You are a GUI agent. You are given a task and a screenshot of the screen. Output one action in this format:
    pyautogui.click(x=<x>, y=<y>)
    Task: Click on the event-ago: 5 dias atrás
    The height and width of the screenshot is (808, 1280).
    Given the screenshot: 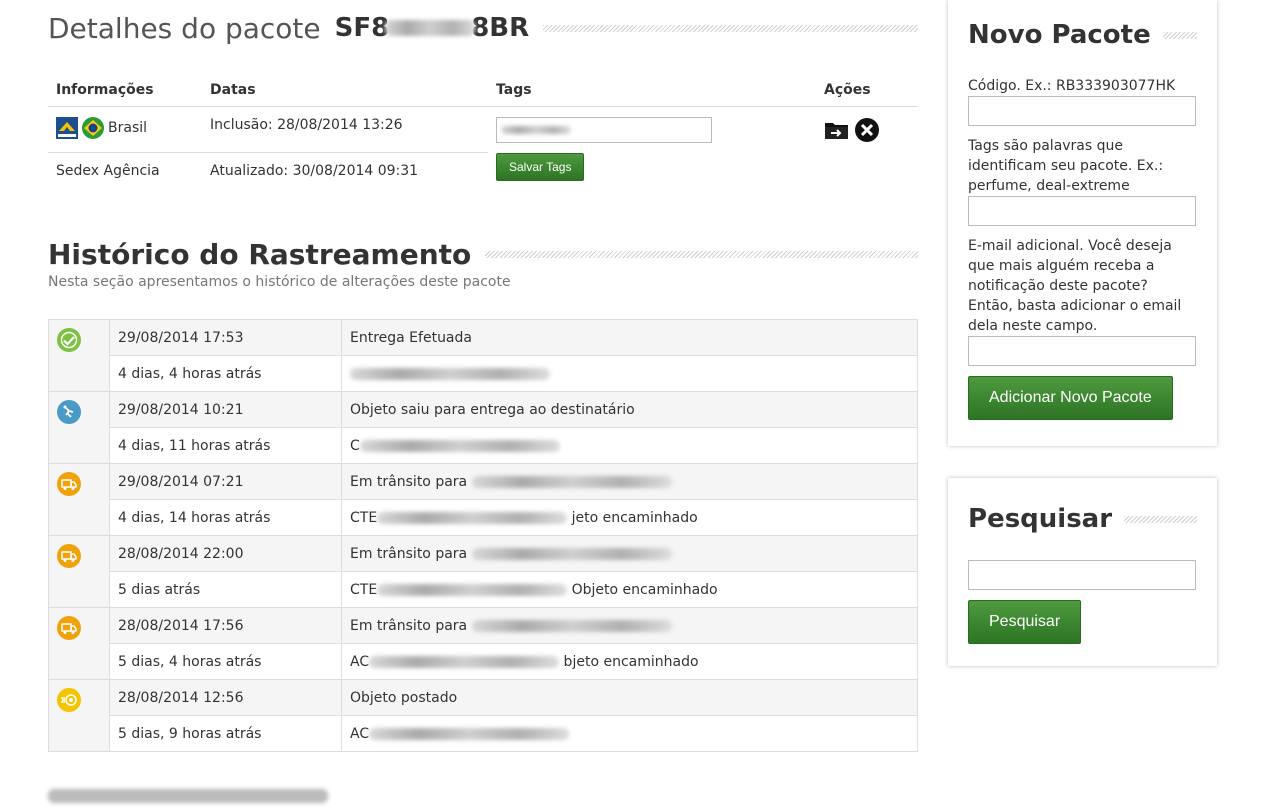 What is the action you would take?
    pyautogui.click(x=225, y=589)
    